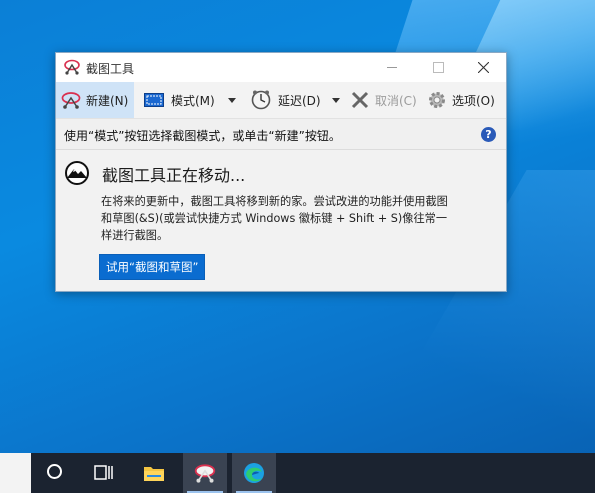  I want to click on start-area, so click(15, 473).